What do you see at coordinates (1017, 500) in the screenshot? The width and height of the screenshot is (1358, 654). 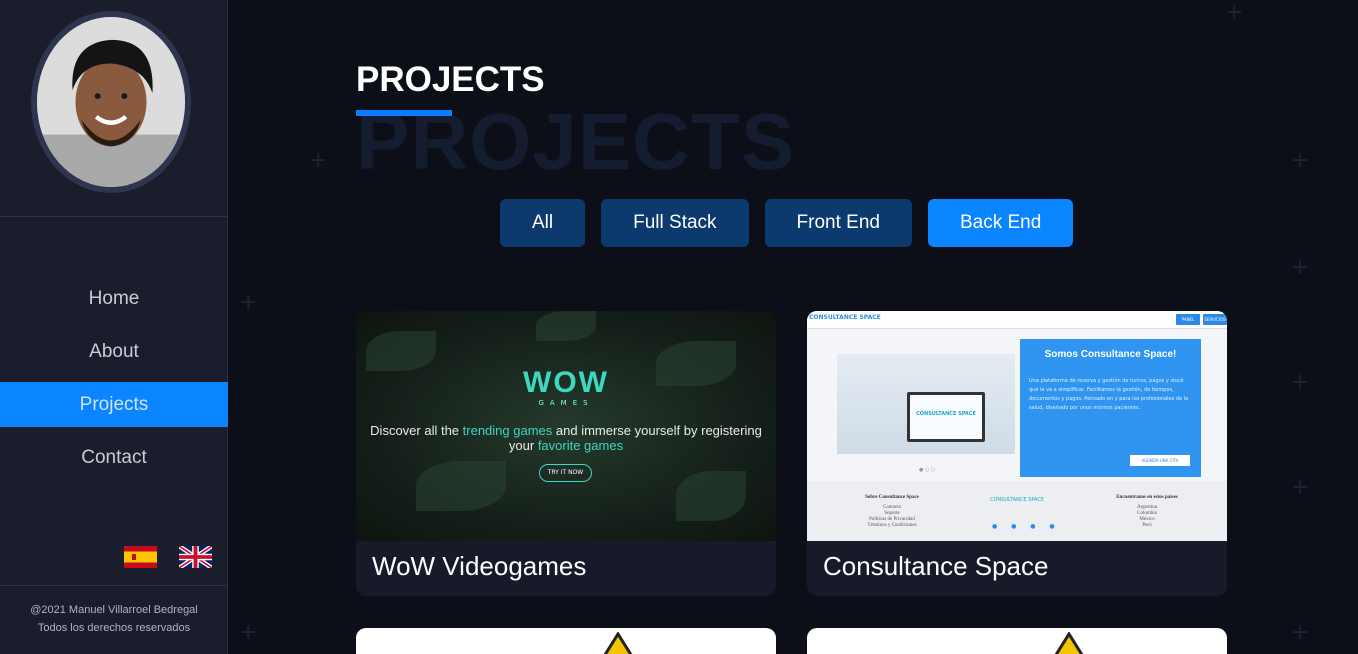 I see `cs-footer-logo: CONSULTANCE SPACE` at bounding box center [1017, 500].